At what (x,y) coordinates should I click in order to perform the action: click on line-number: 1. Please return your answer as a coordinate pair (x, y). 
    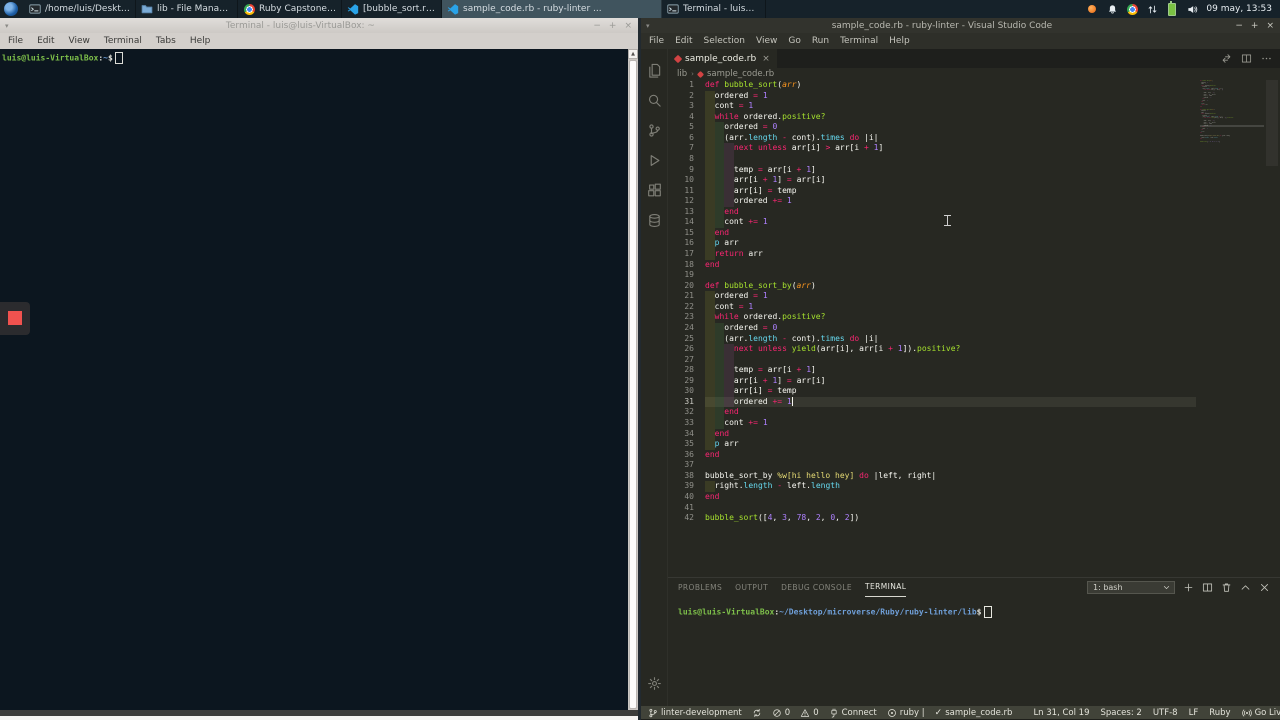
    Looking at the image, I should click on (686, 85).